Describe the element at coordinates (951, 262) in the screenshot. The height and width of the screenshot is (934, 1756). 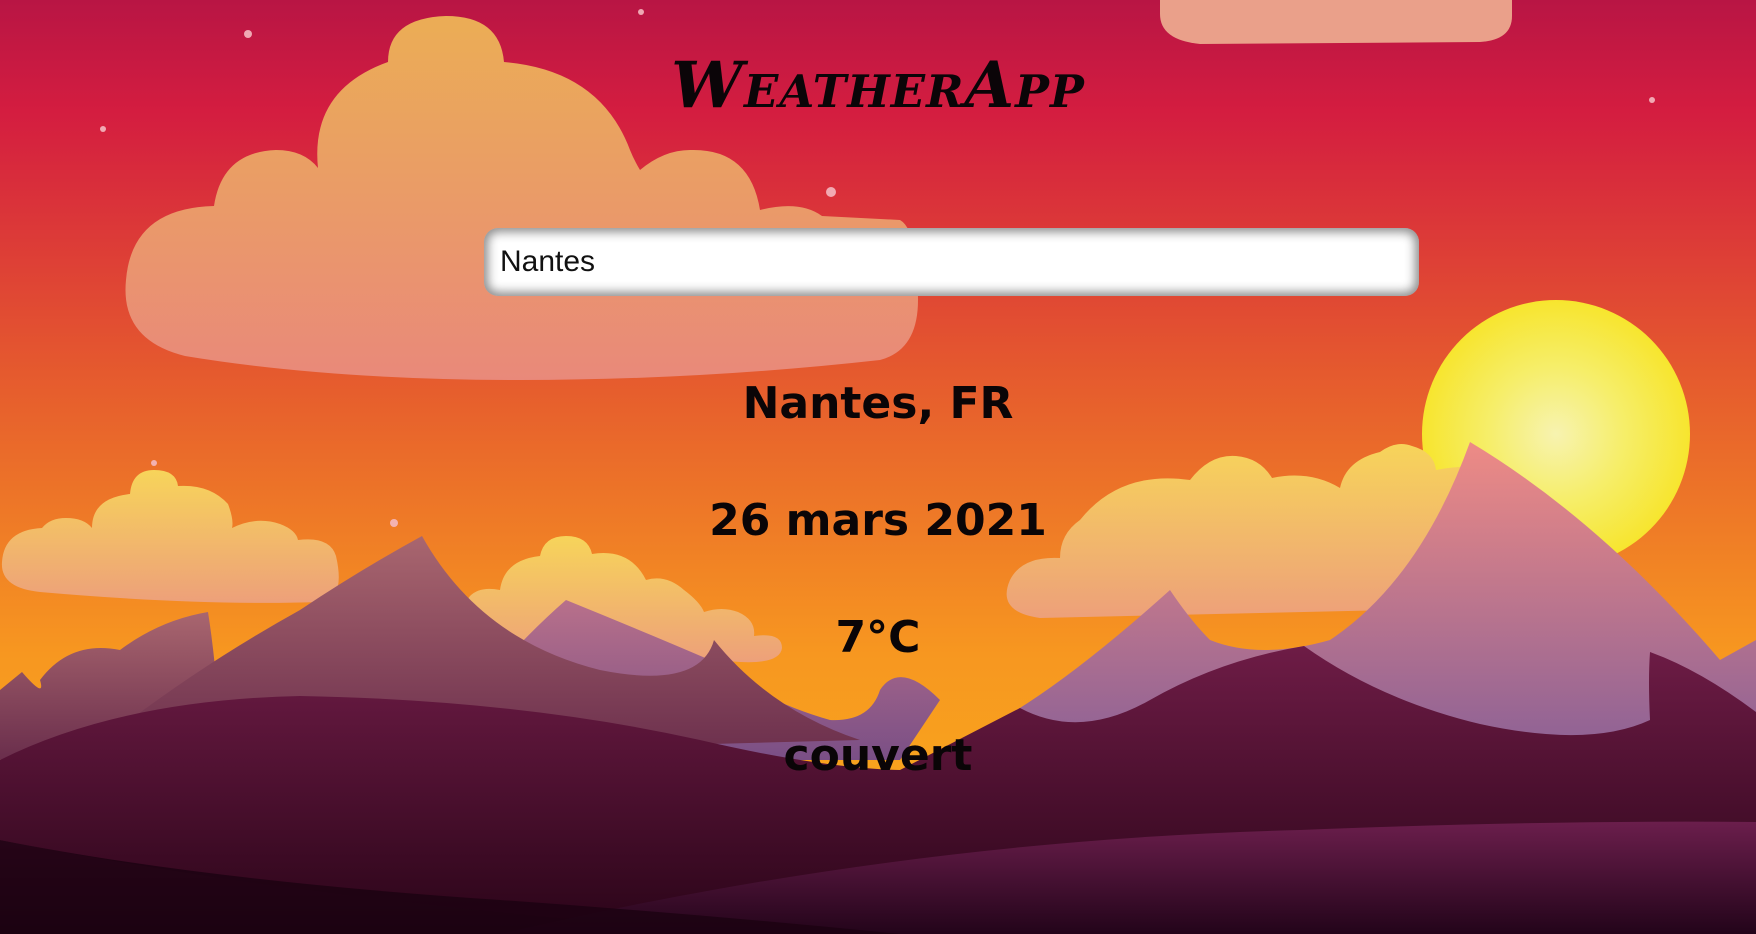
I see `city-search-input` at that location.